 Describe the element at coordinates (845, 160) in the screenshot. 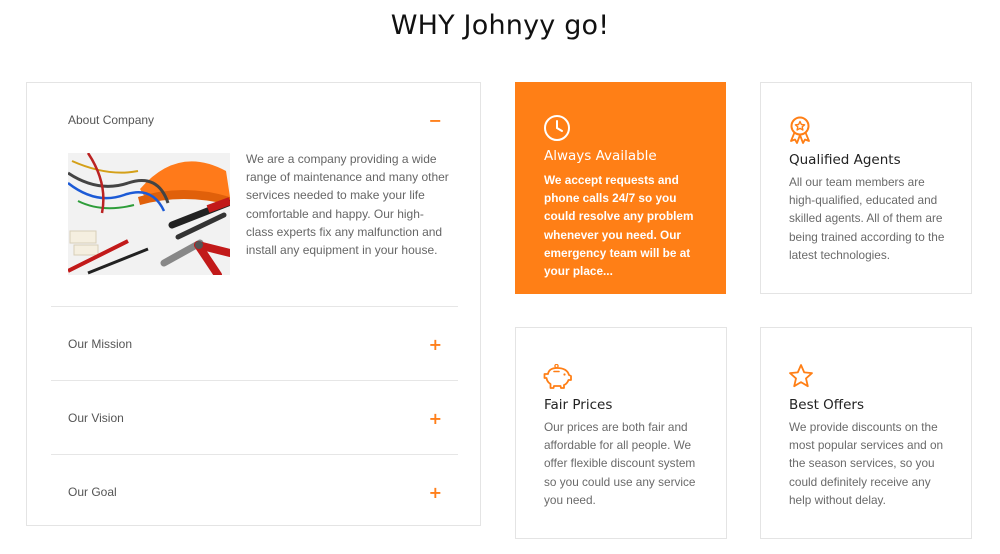

I see `feature-title: Qualified Agents` at that location.